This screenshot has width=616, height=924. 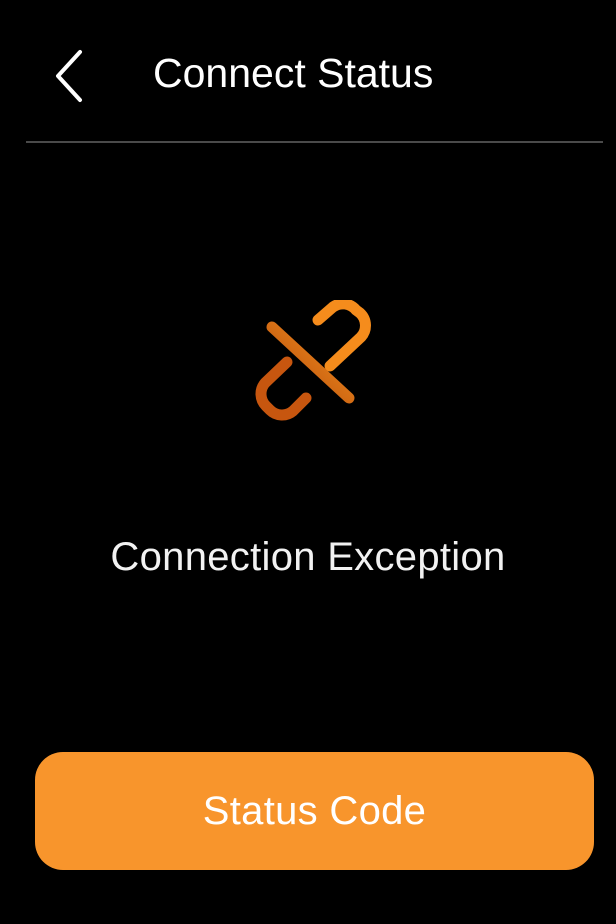 I want to click on header-divider, so click(x=314, y=142).